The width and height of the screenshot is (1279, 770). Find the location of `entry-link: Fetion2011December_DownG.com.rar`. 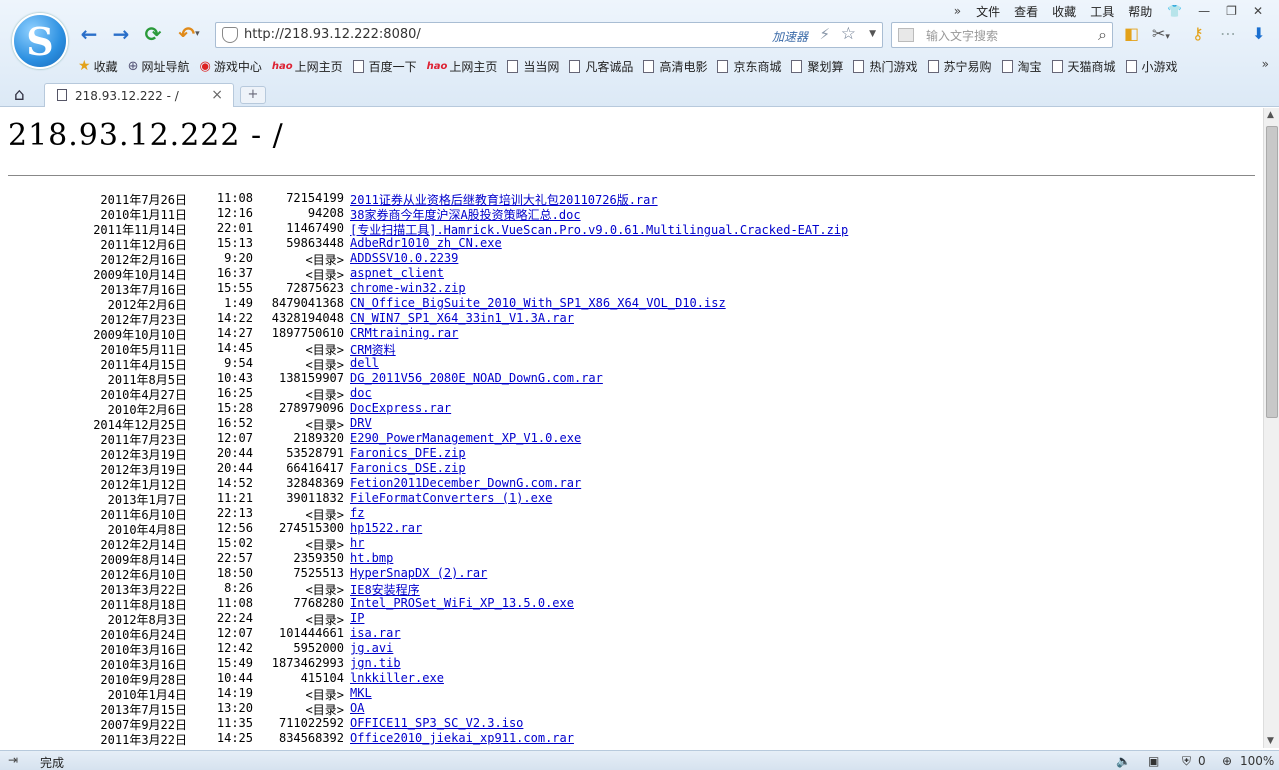

entry-link: Fetion2011December_DownG.com.rar is located at coordinates (465, 483).